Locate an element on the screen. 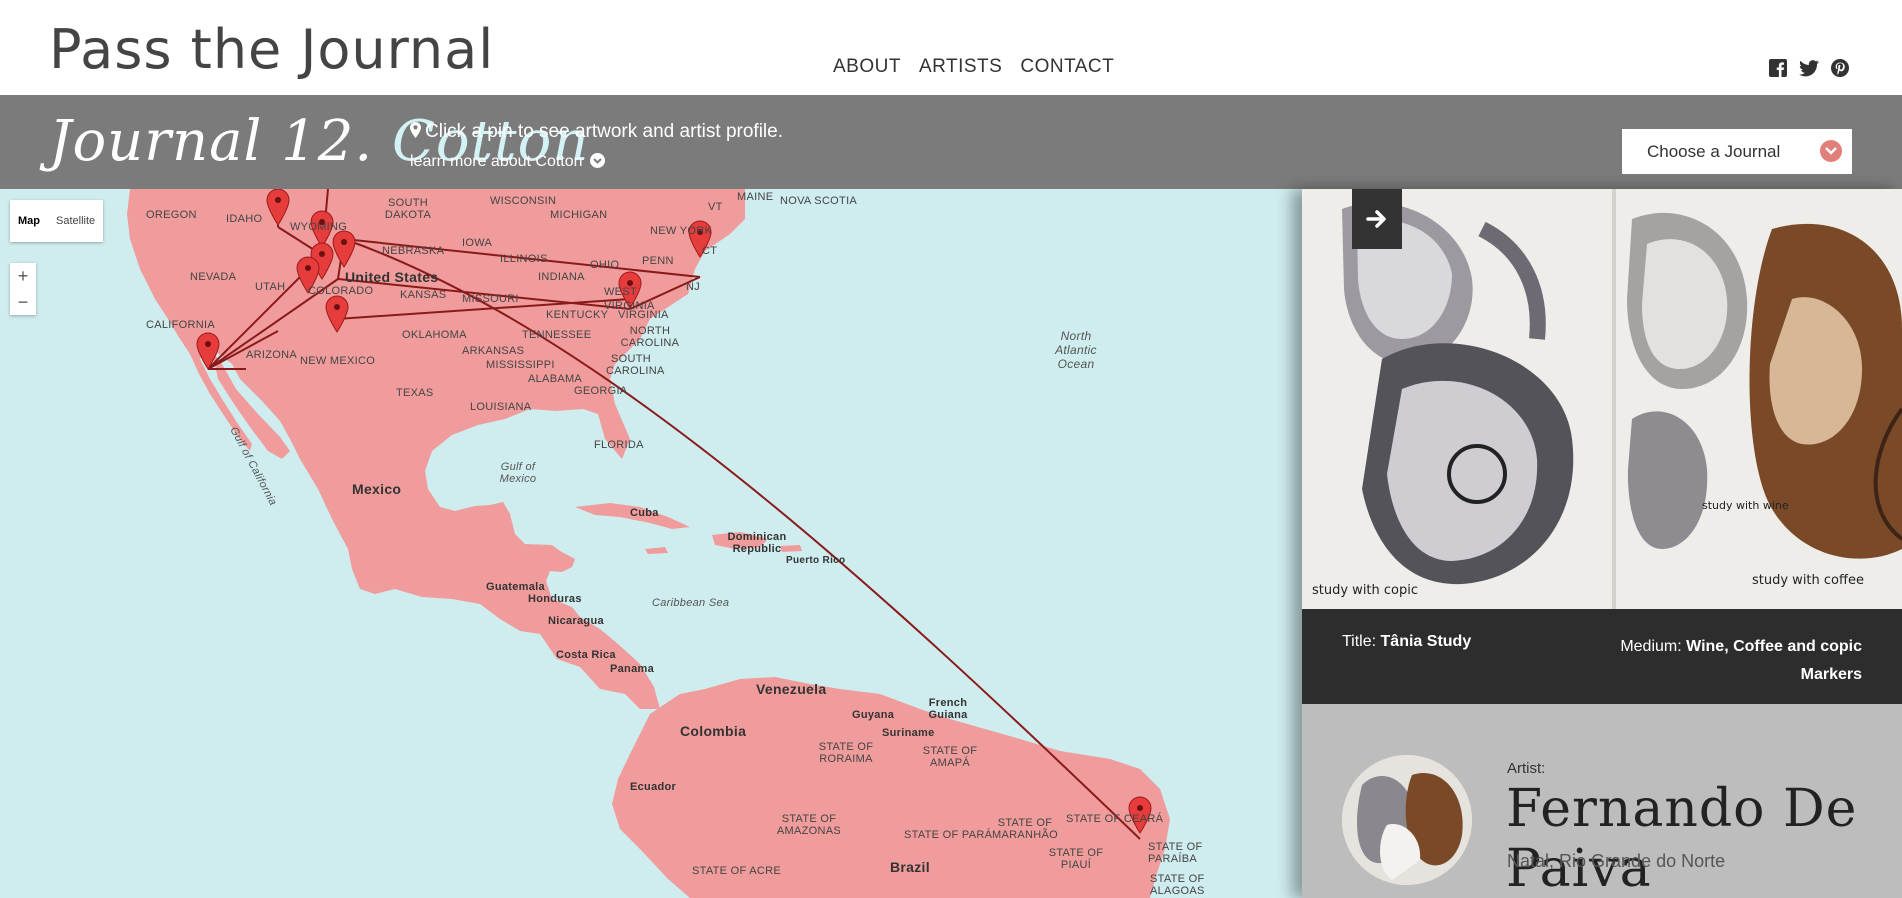 The height and width of the screenshot is (898, 1902). map-label-illinois: ILLINOIS is located at coordinates (524, 259).